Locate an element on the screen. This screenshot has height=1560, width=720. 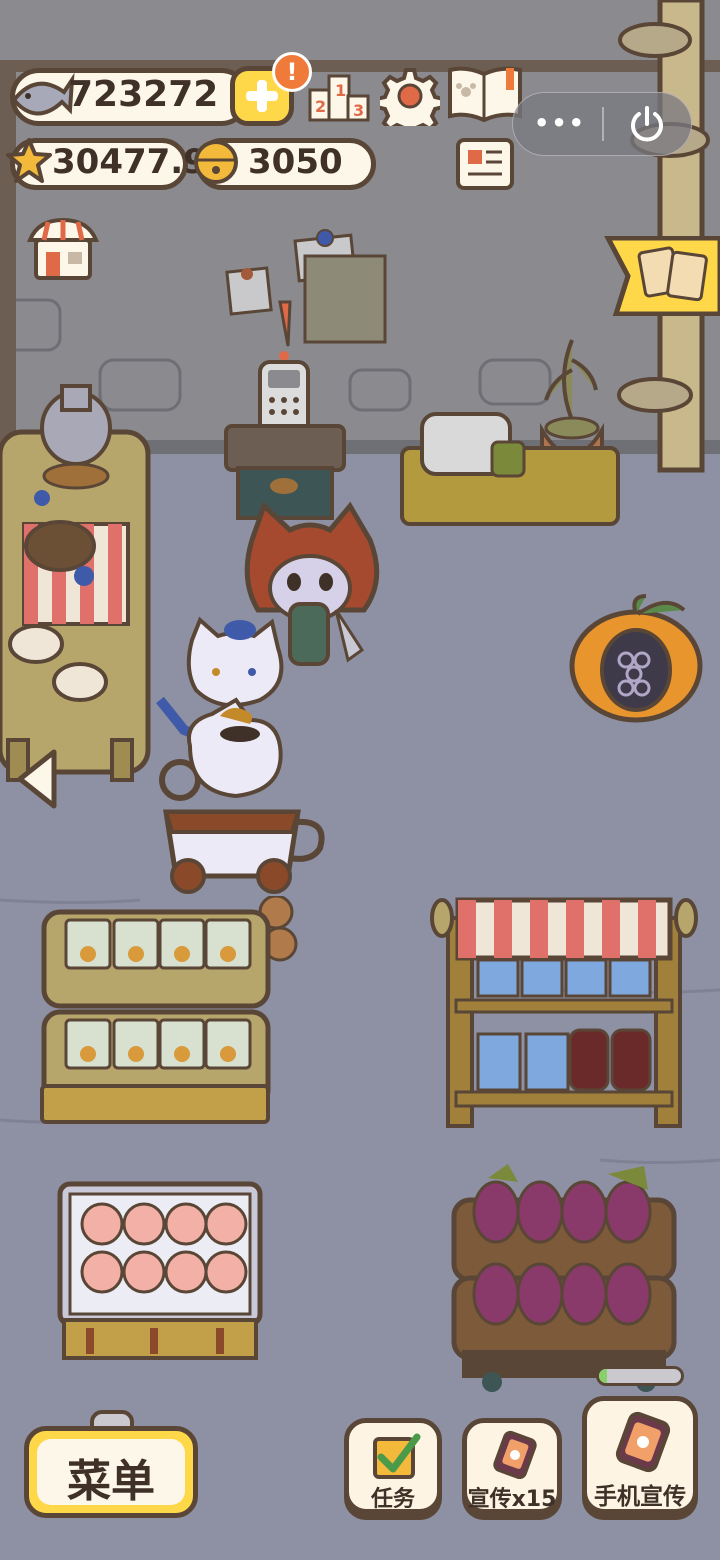
promo-progress-fill is located at coordinates (603, 1376).